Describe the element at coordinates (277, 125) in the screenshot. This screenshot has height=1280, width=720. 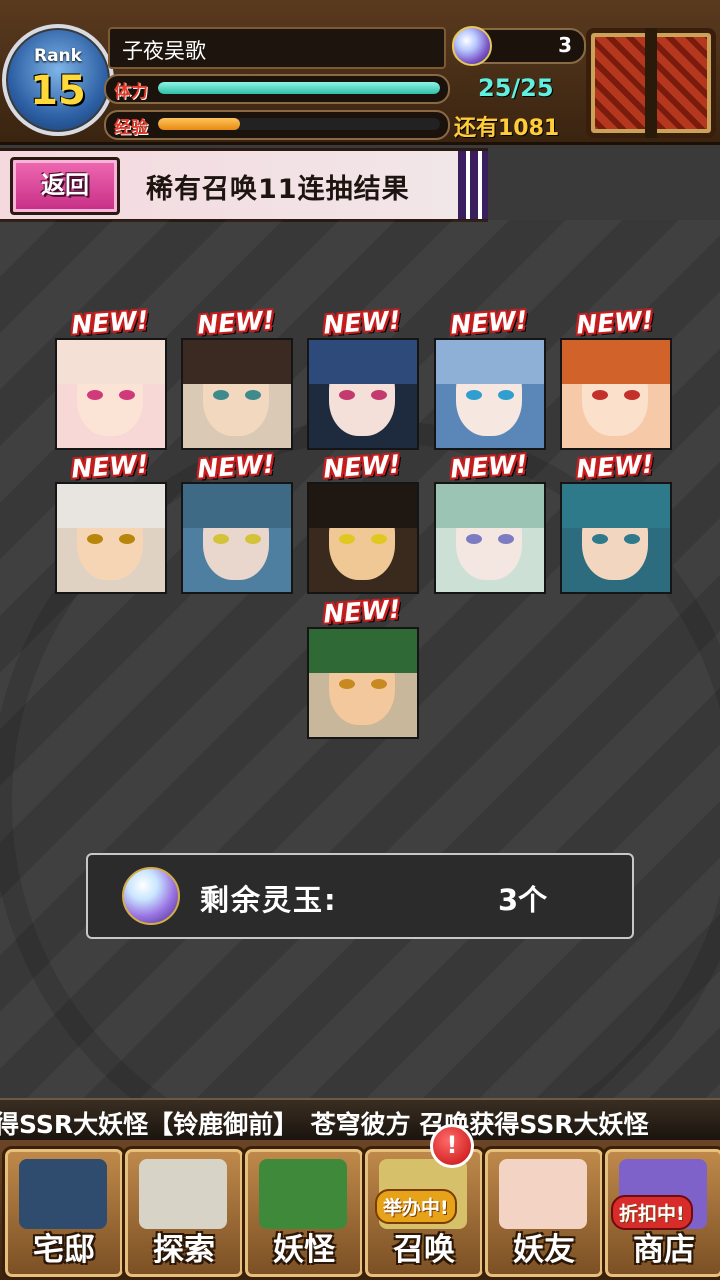
I see `exp-bar: 经验` at that location.